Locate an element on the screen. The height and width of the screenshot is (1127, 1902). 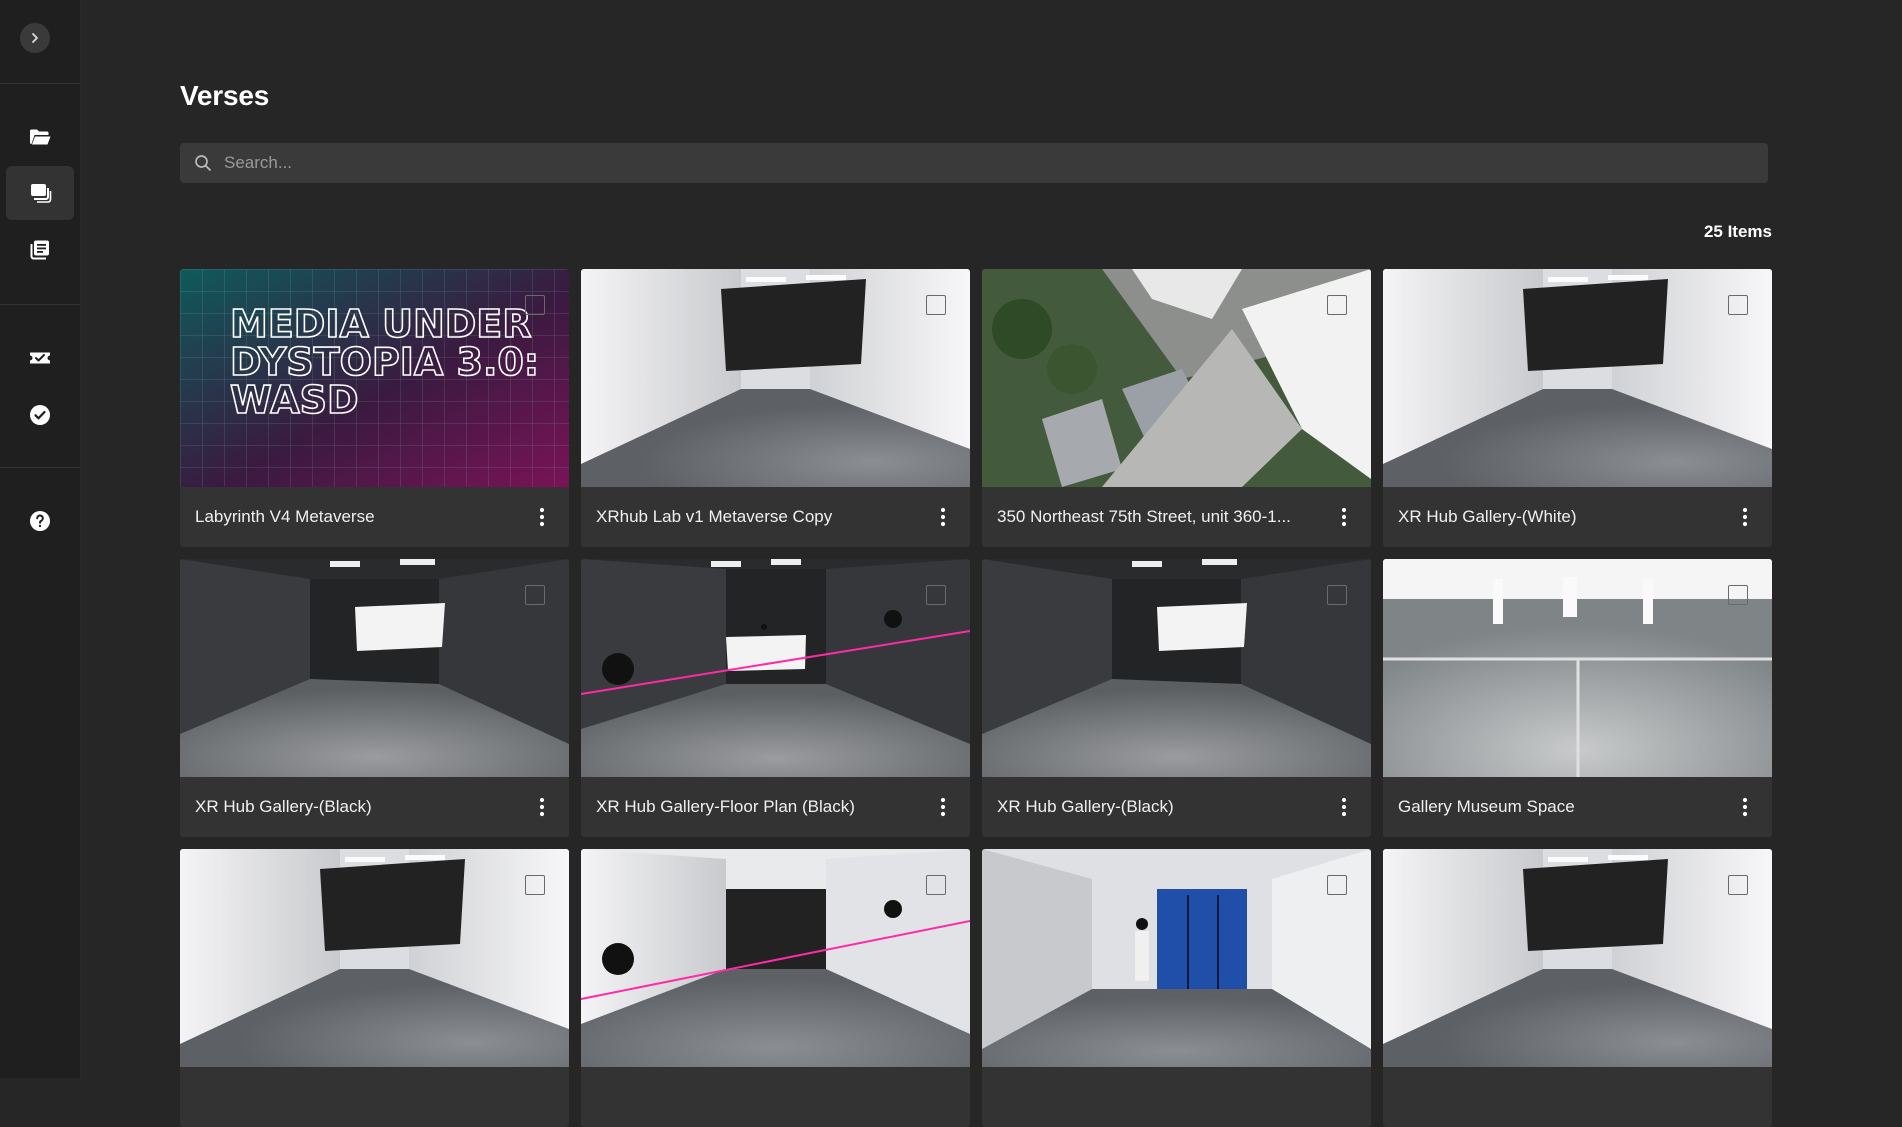
sidebar-expand-button is located at coordinates (35, 38).